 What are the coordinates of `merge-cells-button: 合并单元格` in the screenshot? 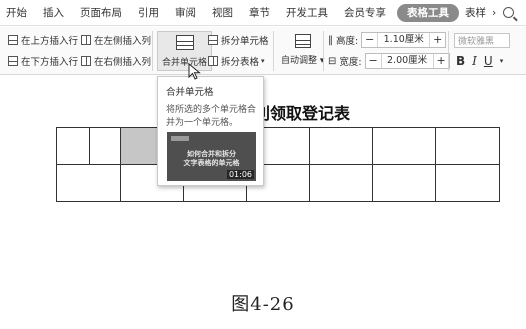 It's located at (185, 51).